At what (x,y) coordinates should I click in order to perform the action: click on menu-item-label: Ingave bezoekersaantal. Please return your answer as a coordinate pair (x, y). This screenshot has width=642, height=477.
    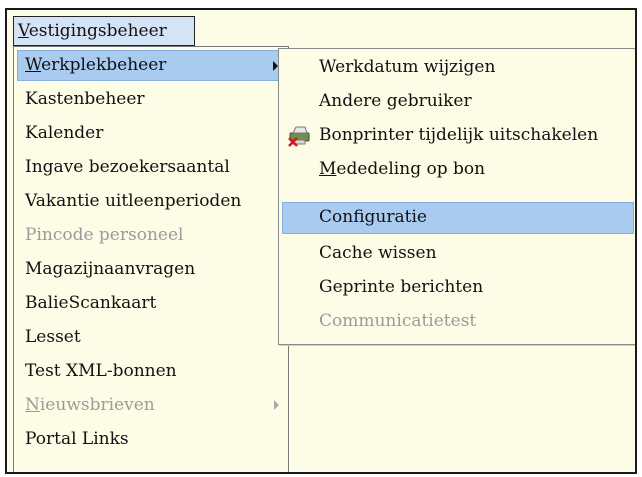
    Looking at the image, I should click on (127, 167).